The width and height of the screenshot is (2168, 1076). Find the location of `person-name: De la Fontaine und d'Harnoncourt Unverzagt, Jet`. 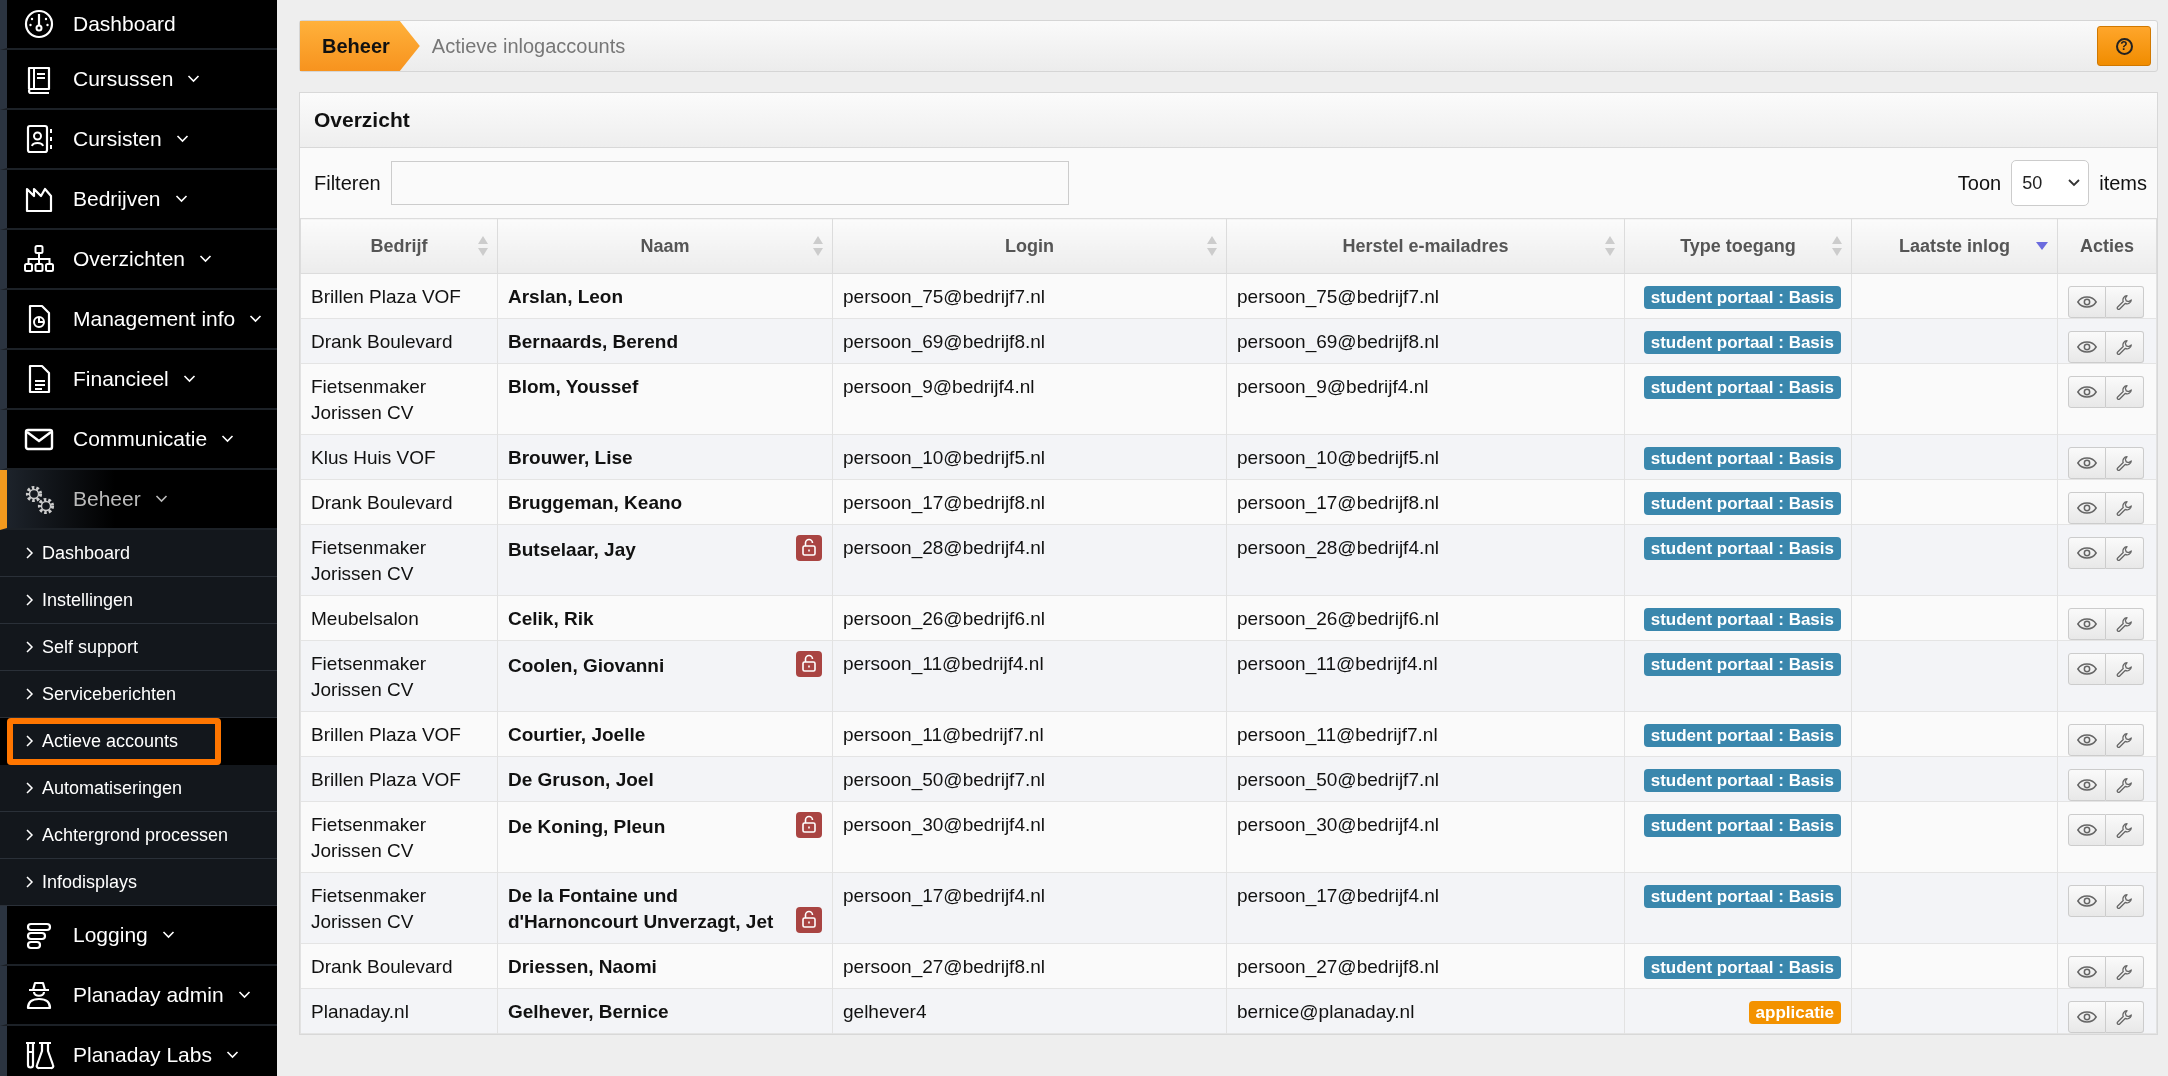

person-name: De la Fontaine und d'Harnoncourt Unverzagt, Jet is located at coordinates (641, 909).